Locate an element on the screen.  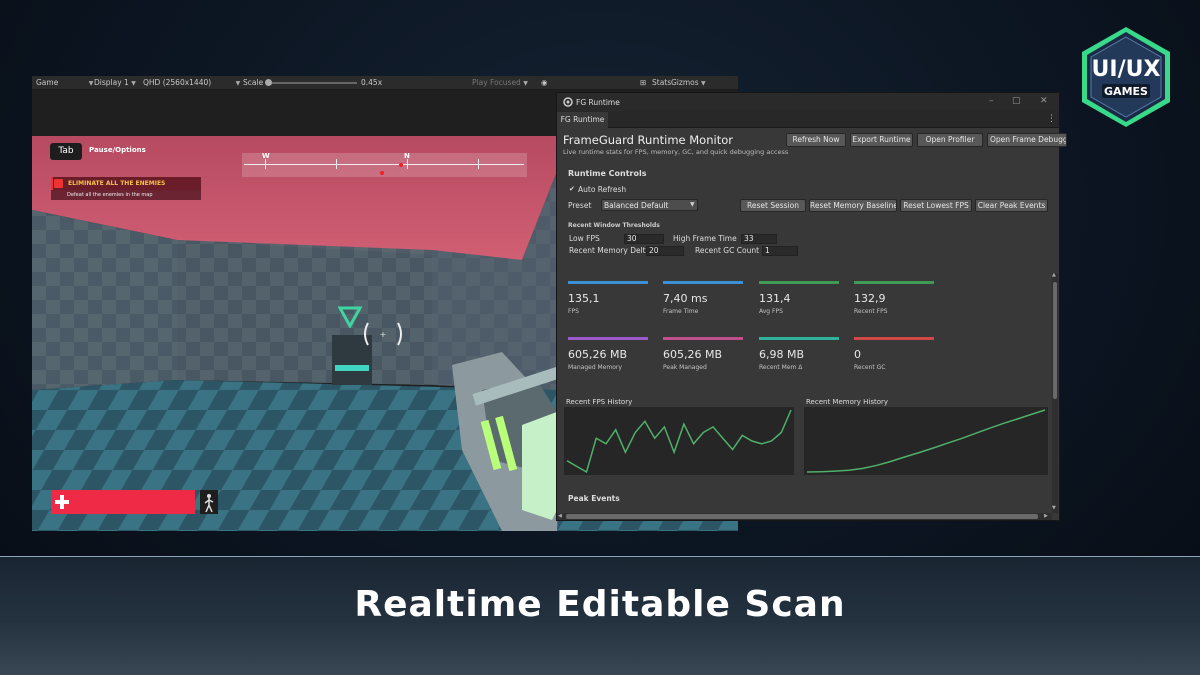
waypoint-triangle-icon is located at coordinates (350, 317).